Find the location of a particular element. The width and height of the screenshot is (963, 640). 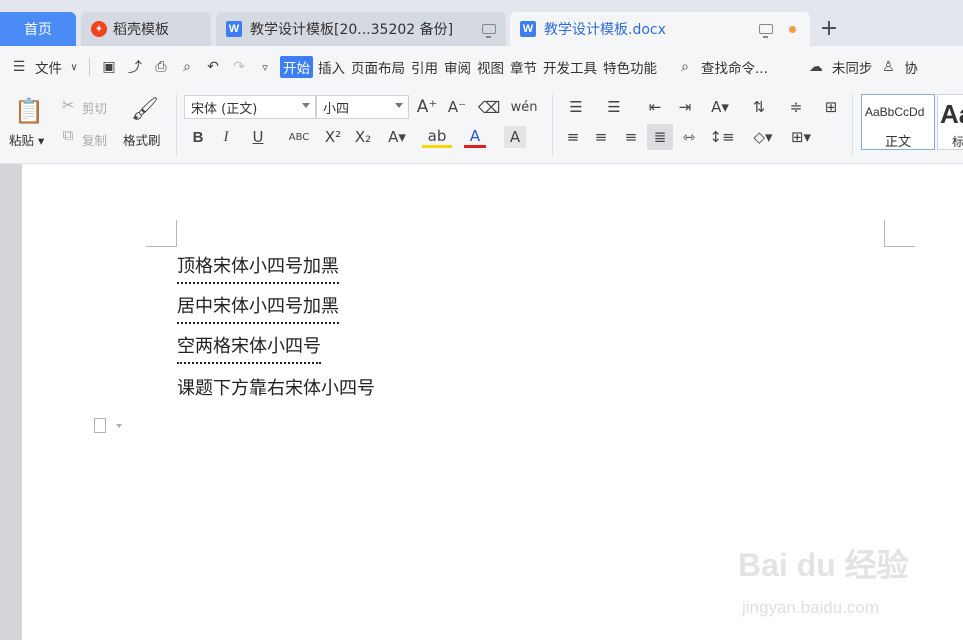

numbered-list-icon: ☰ is located at coordinates (614, 107).